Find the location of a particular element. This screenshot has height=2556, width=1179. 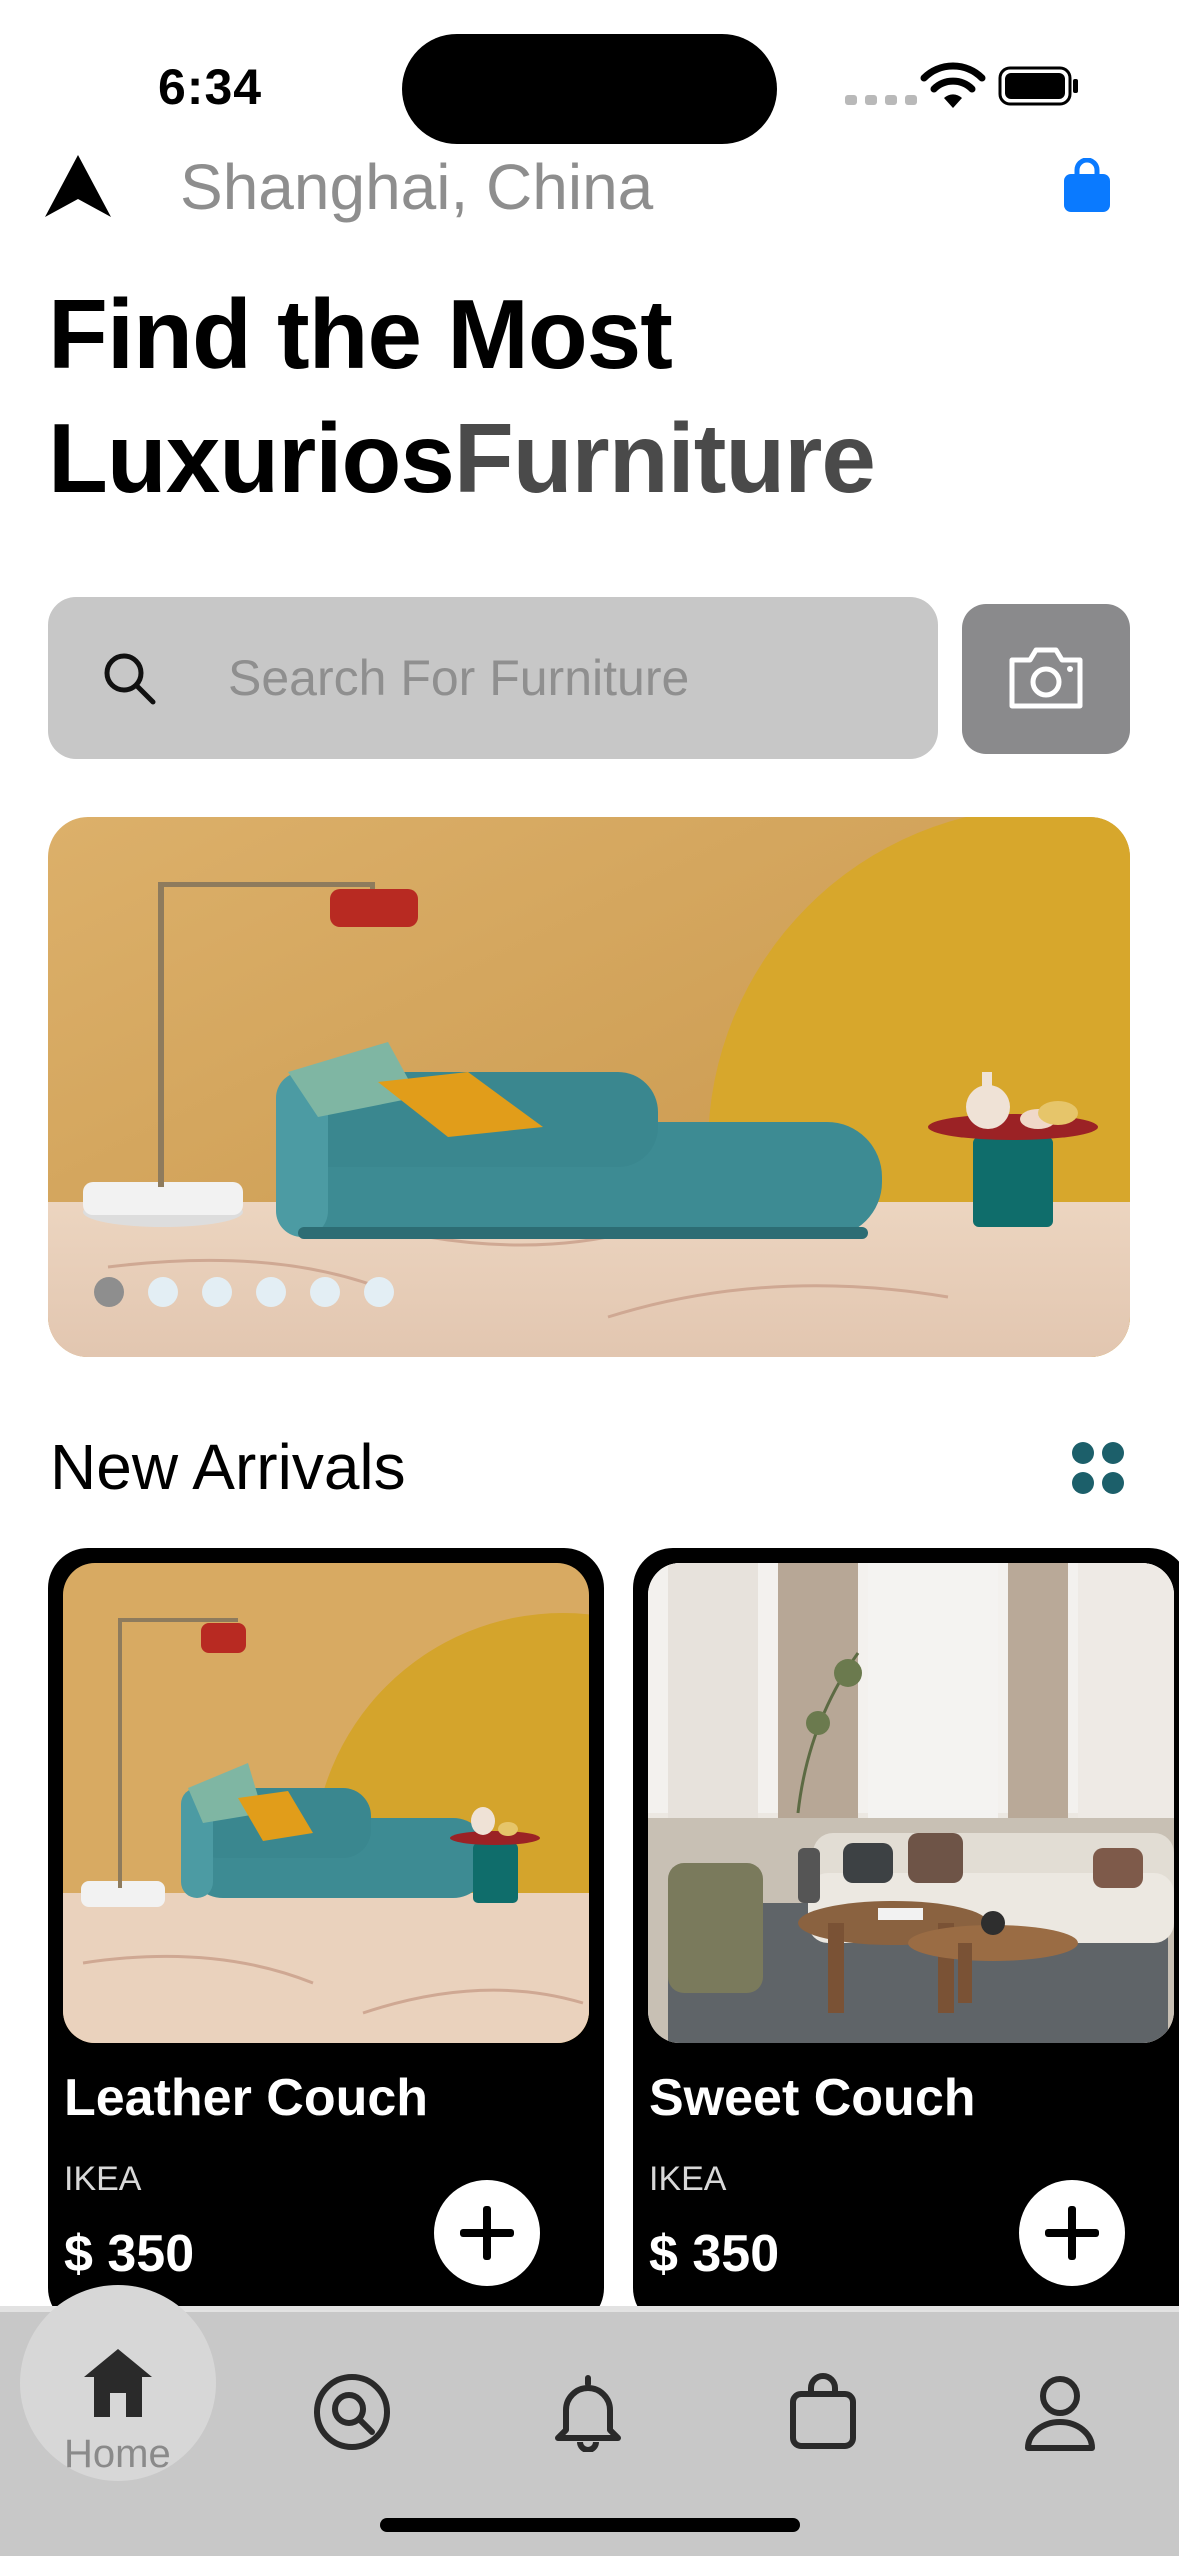

headline-line-2: LuxuriosFurniture is located at coordinates (462, 458).